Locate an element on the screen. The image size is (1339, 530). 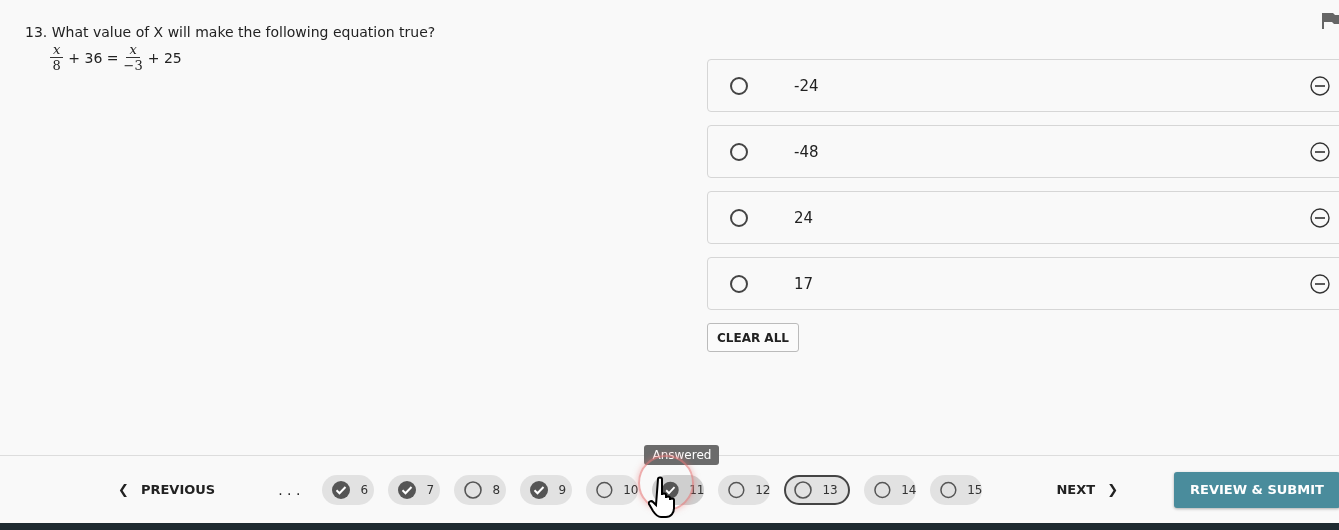
flag-icon is located at coordinates (1330, 20).